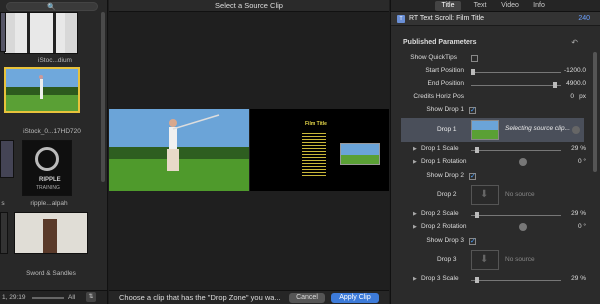 The height and width of the screenshot is (304, 600). What do you see at coordinates (438, 96) in the screenshot?
I see `param-label: Credits Horiz Pos` at bounding box center [438, 96].